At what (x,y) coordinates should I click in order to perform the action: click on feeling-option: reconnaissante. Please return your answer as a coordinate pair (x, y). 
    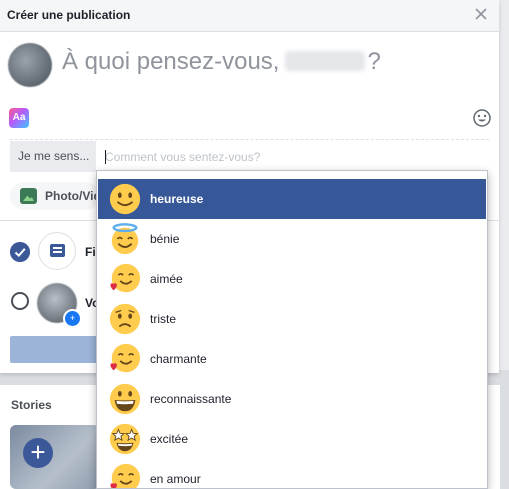
    Looking at the image, I should click on (292, 399).